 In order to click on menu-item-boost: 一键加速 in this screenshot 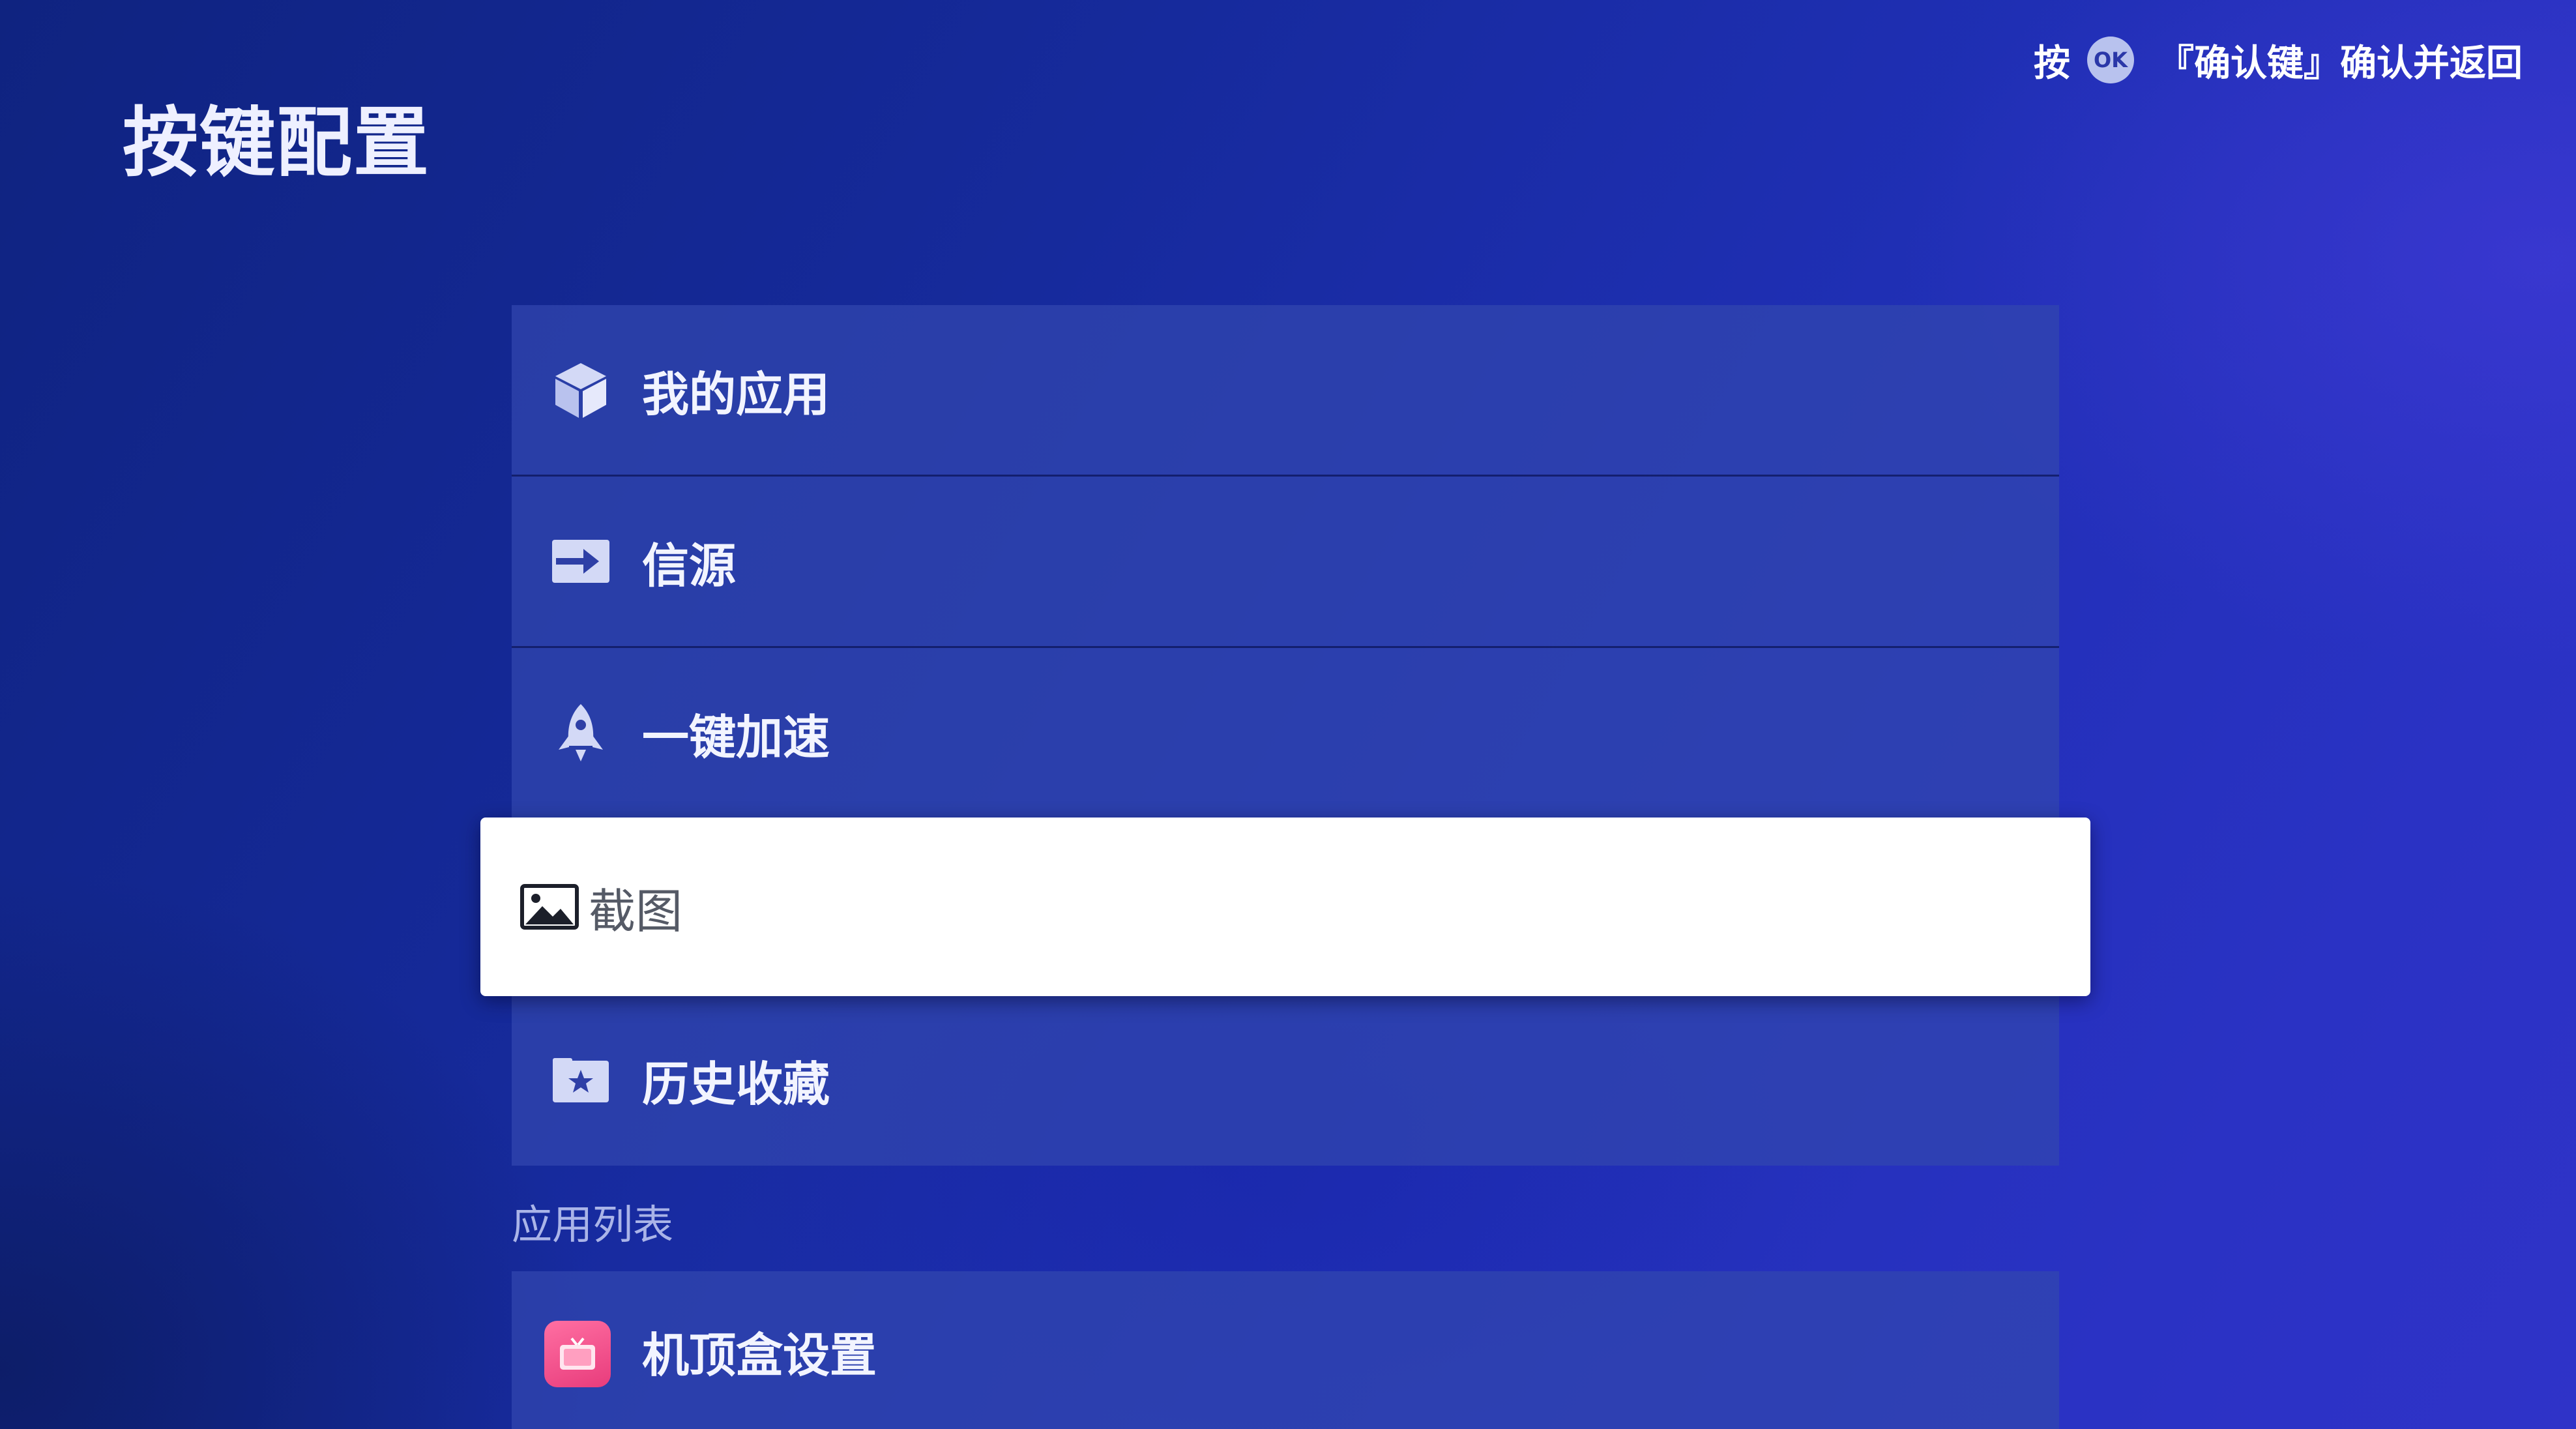, I will do `click(1285, 733)`.